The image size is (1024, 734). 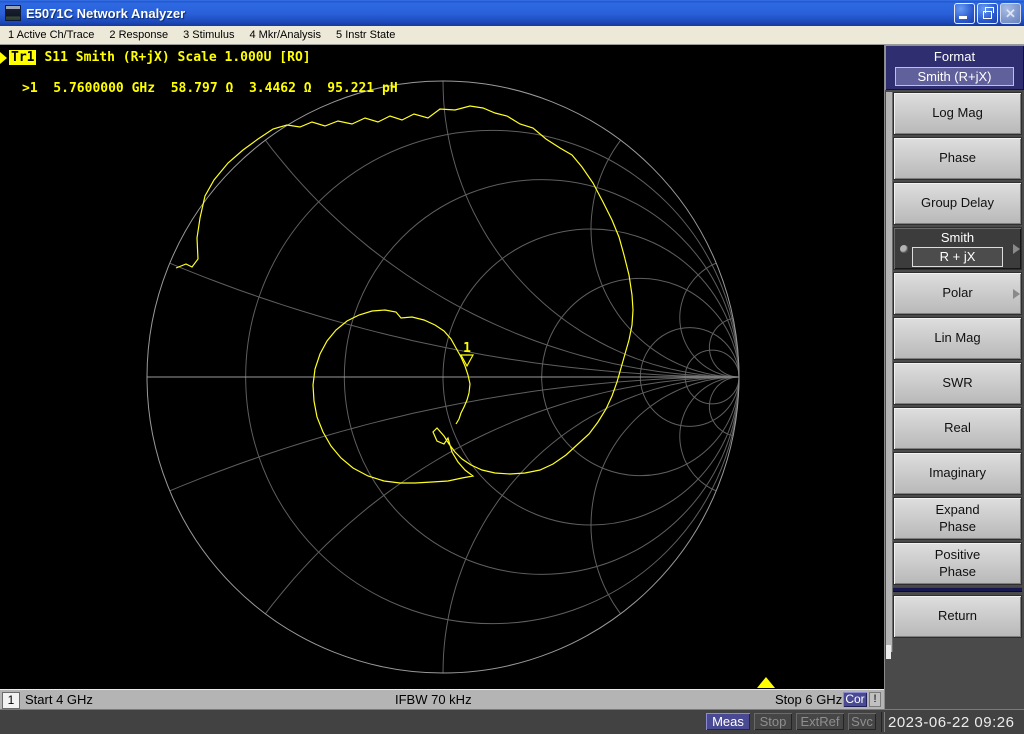 I want to click on softkey-menu-header: Format Smith (R+jX), so click(x=954, y=67).